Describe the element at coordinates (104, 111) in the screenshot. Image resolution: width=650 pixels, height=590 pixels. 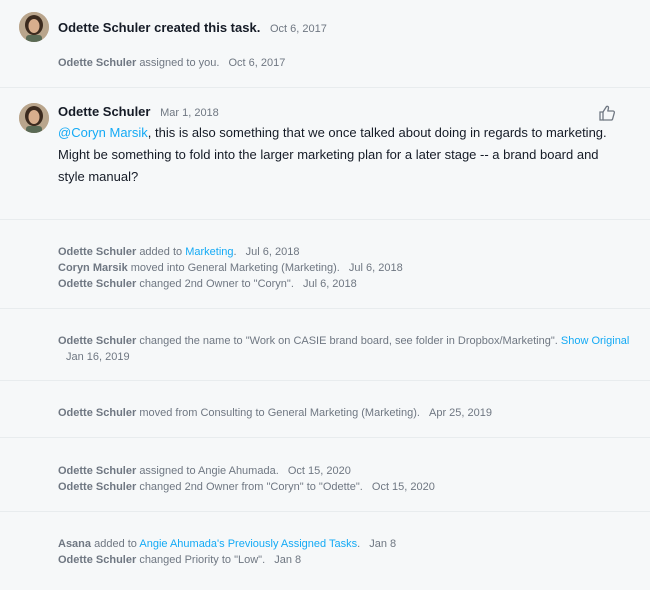
I see `comment-author: Odette Schuler` at that location.